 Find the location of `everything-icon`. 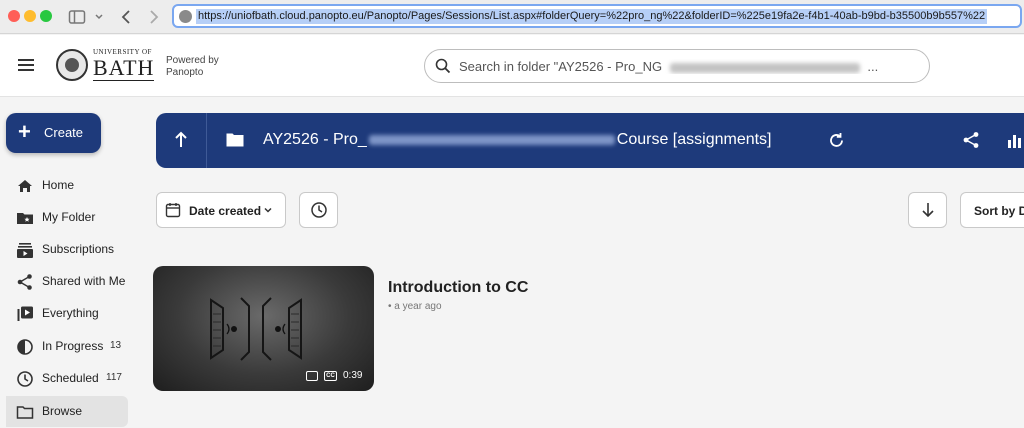

everything-icon is located at coordinates (25, 313).